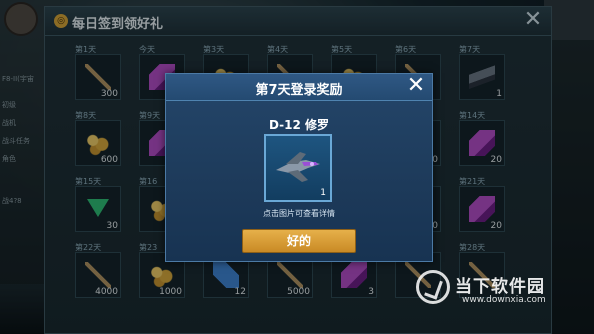  I want to click on reward-name: D-12 修罗, so click(299, 125).